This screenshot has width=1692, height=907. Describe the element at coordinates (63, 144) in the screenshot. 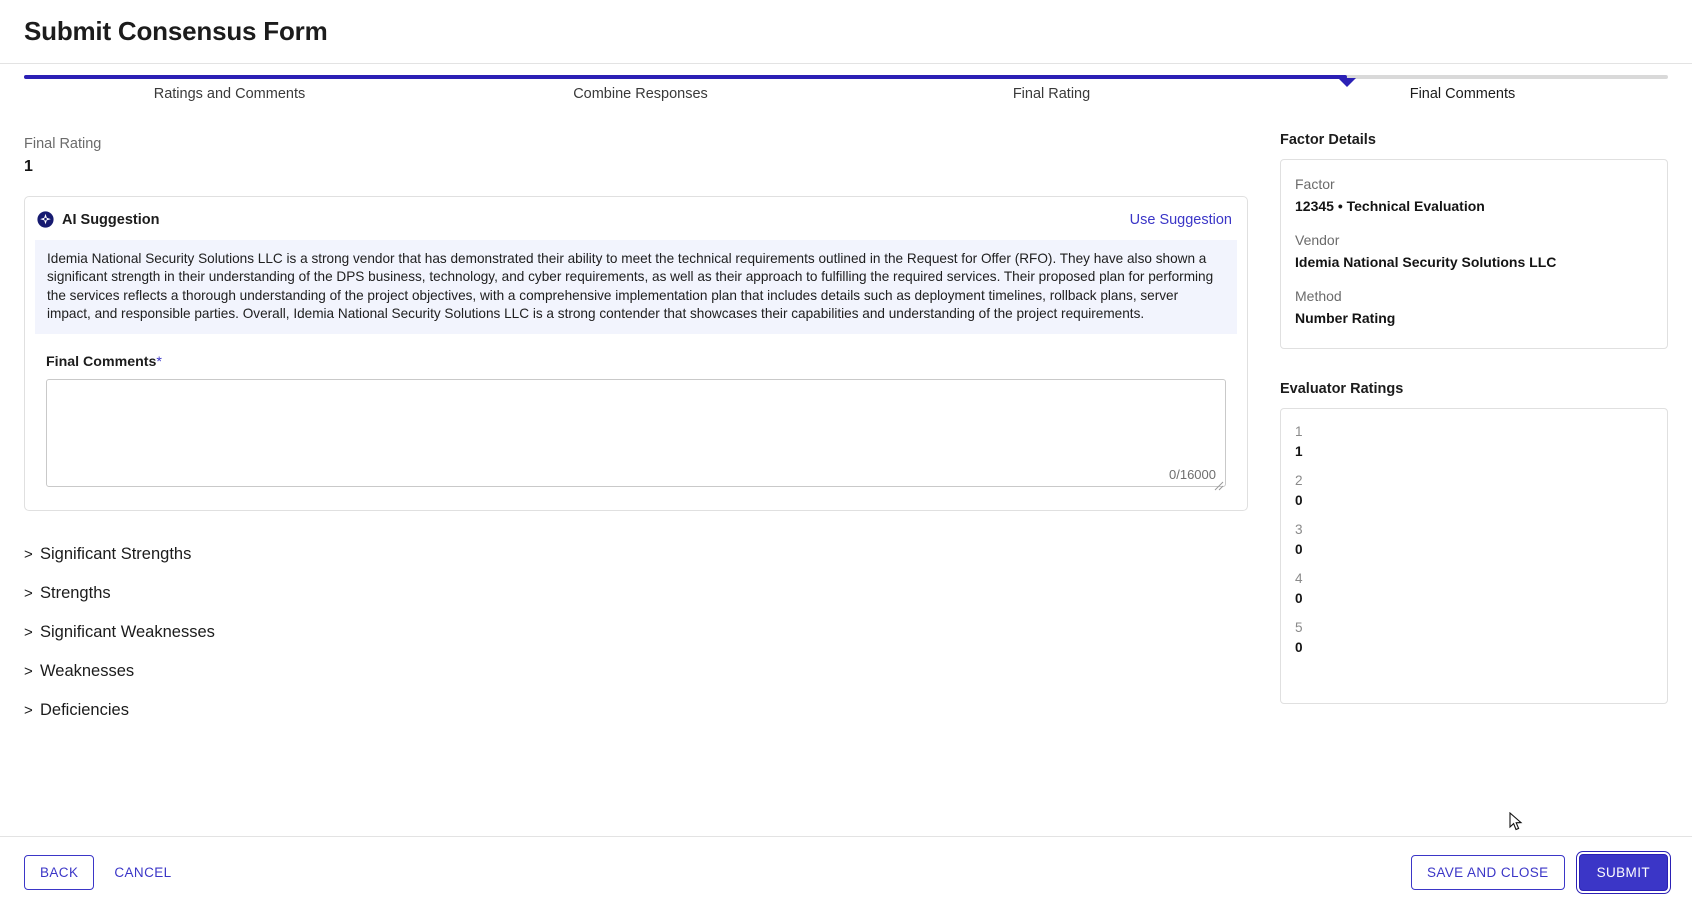

I see `final-rating-label: Final Rating` at that location.